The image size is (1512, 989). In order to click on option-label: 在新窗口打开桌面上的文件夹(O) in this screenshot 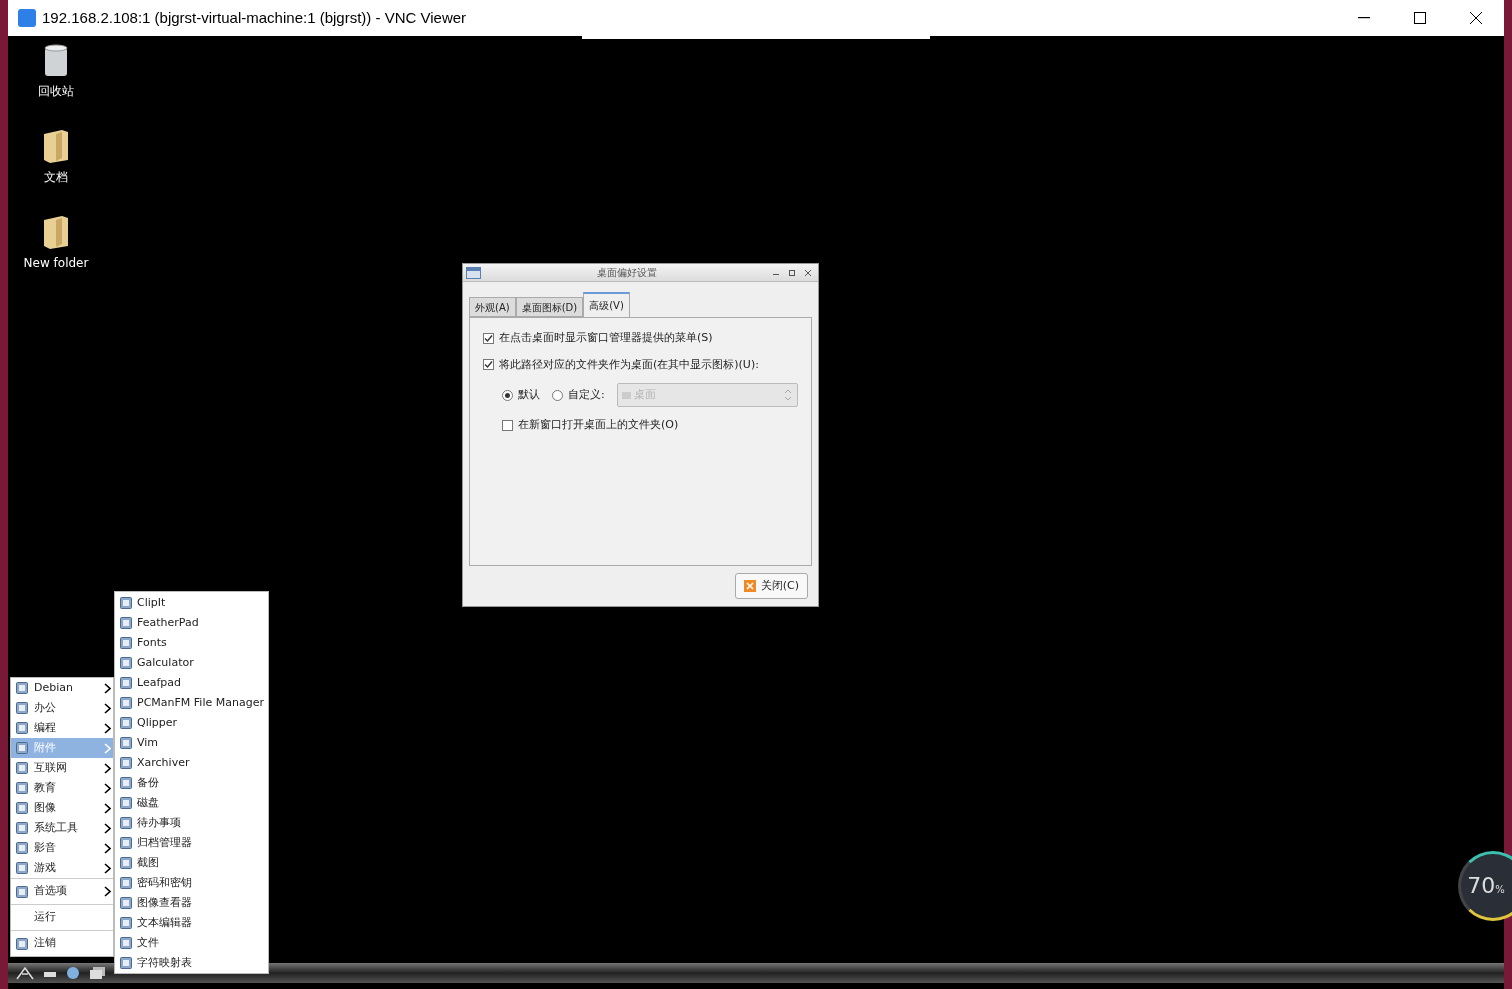, I will do `click(598, 425)`.